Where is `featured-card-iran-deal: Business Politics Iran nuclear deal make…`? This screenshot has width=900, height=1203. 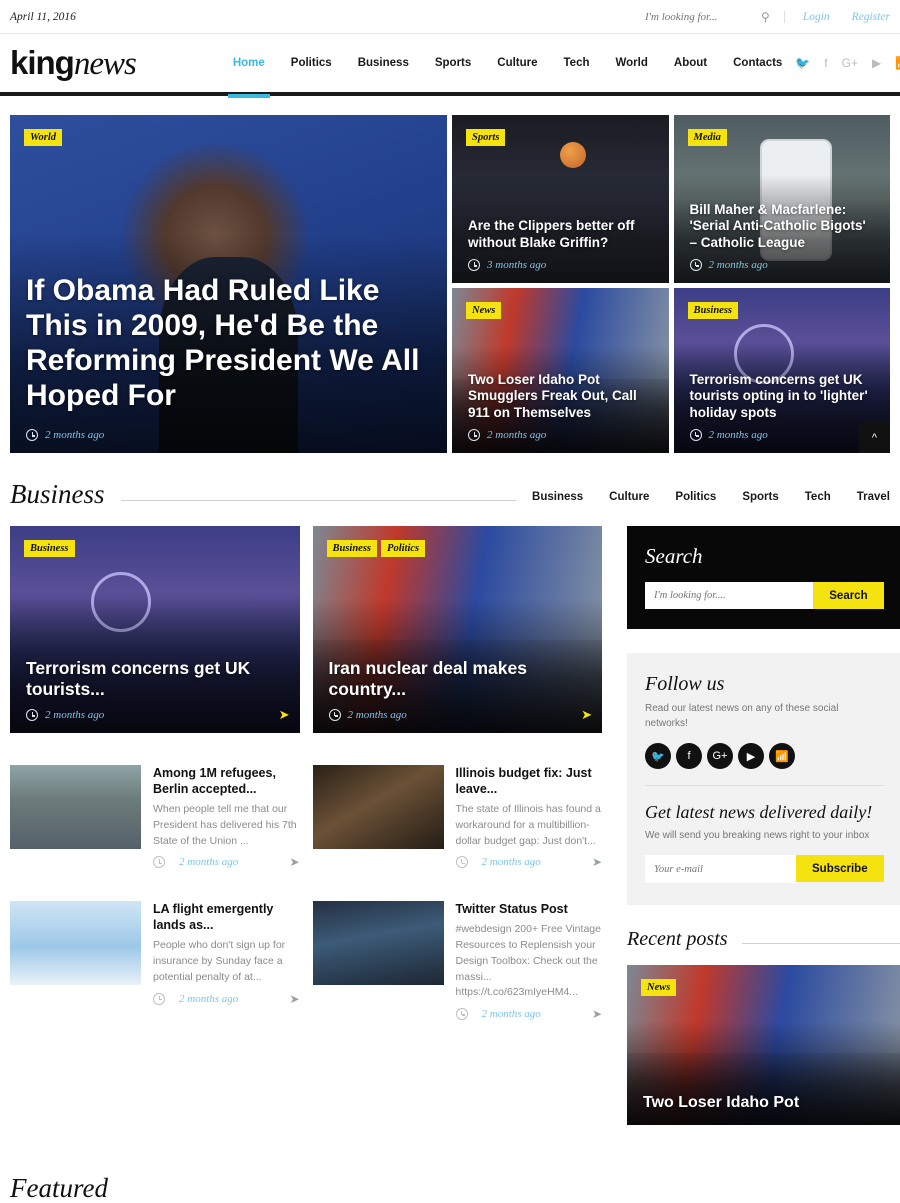 featured-card-iran-deal: Business Politics Iran nuclear deal make… is located at coordinates (457, 629).